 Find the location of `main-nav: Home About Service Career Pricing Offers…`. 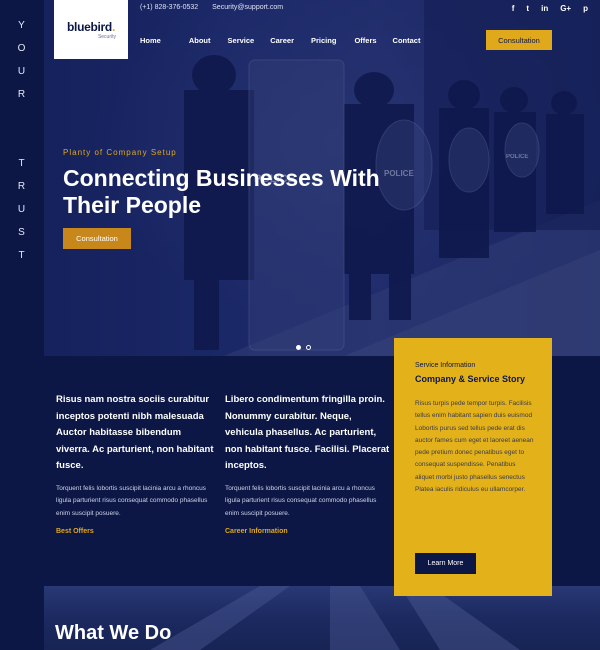

main-nav: Home About Service Career Pricing Offers… is located at coordinates (280, 40).